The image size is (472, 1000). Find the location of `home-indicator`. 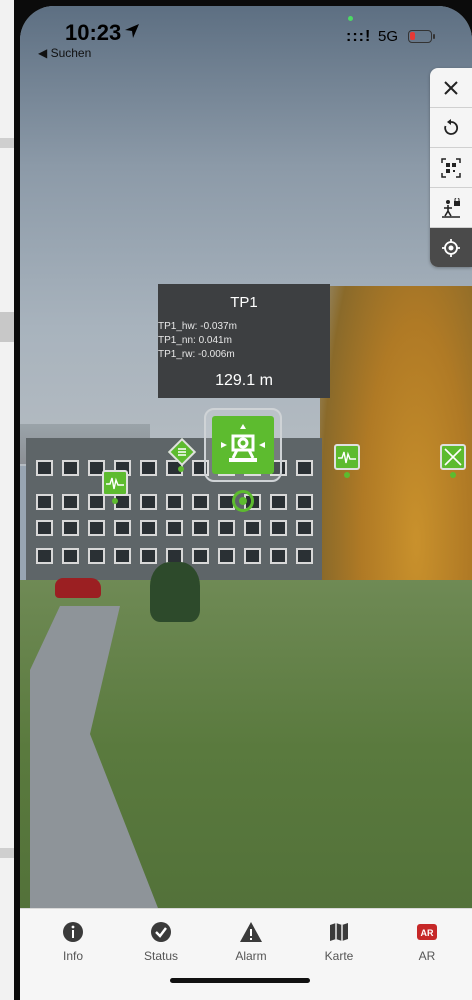

home-indicator is located at coordinates (240, 980).